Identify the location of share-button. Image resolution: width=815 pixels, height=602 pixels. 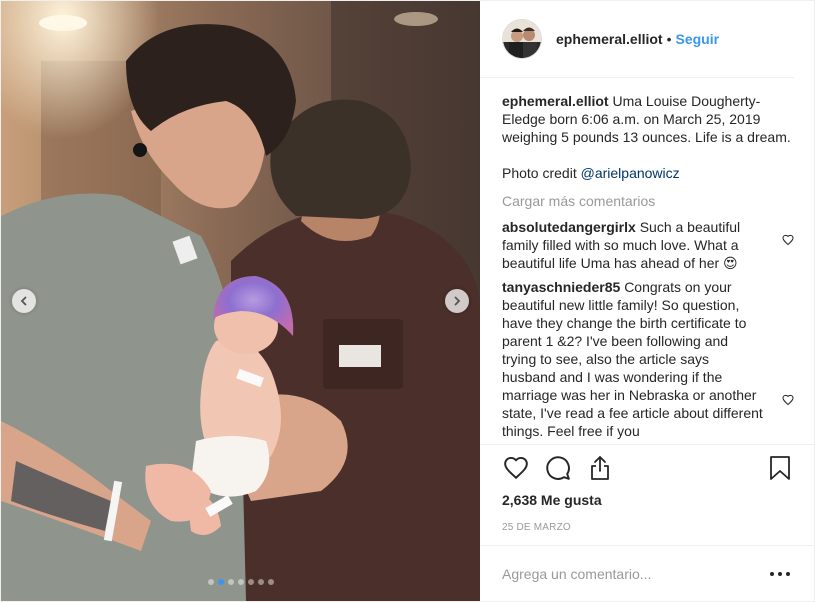
(600, 468).